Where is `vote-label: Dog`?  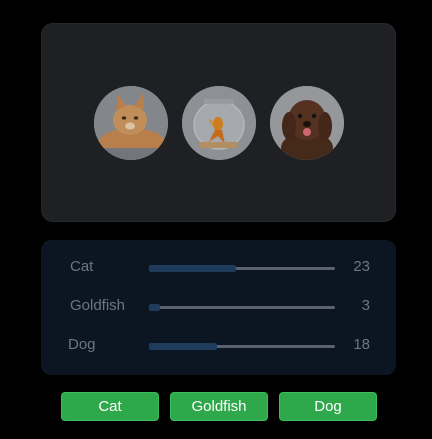
vote-label: Dog is located at coordinates (82, 344).